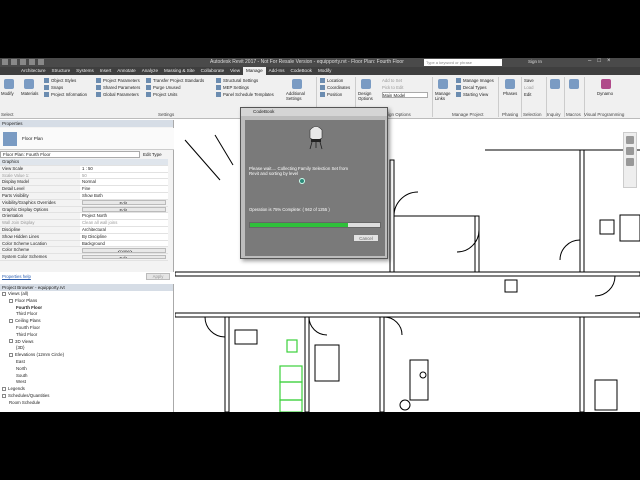 This screenshot has width=640, height=480. Describe the element at coordinates (175, 81) in the screenshot. I see `transfer-project-standards-button: Transfer Project Standards` at that location.